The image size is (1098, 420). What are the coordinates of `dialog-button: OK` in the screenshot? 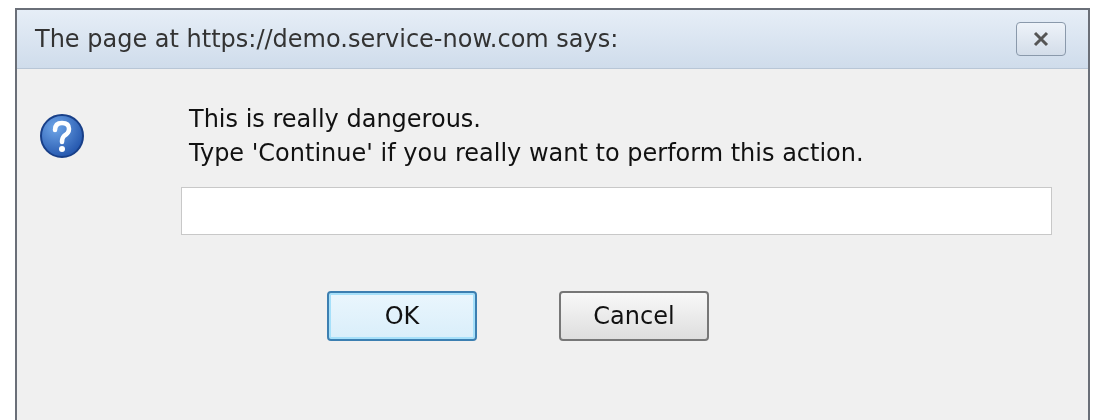 It's located at (402, 316).